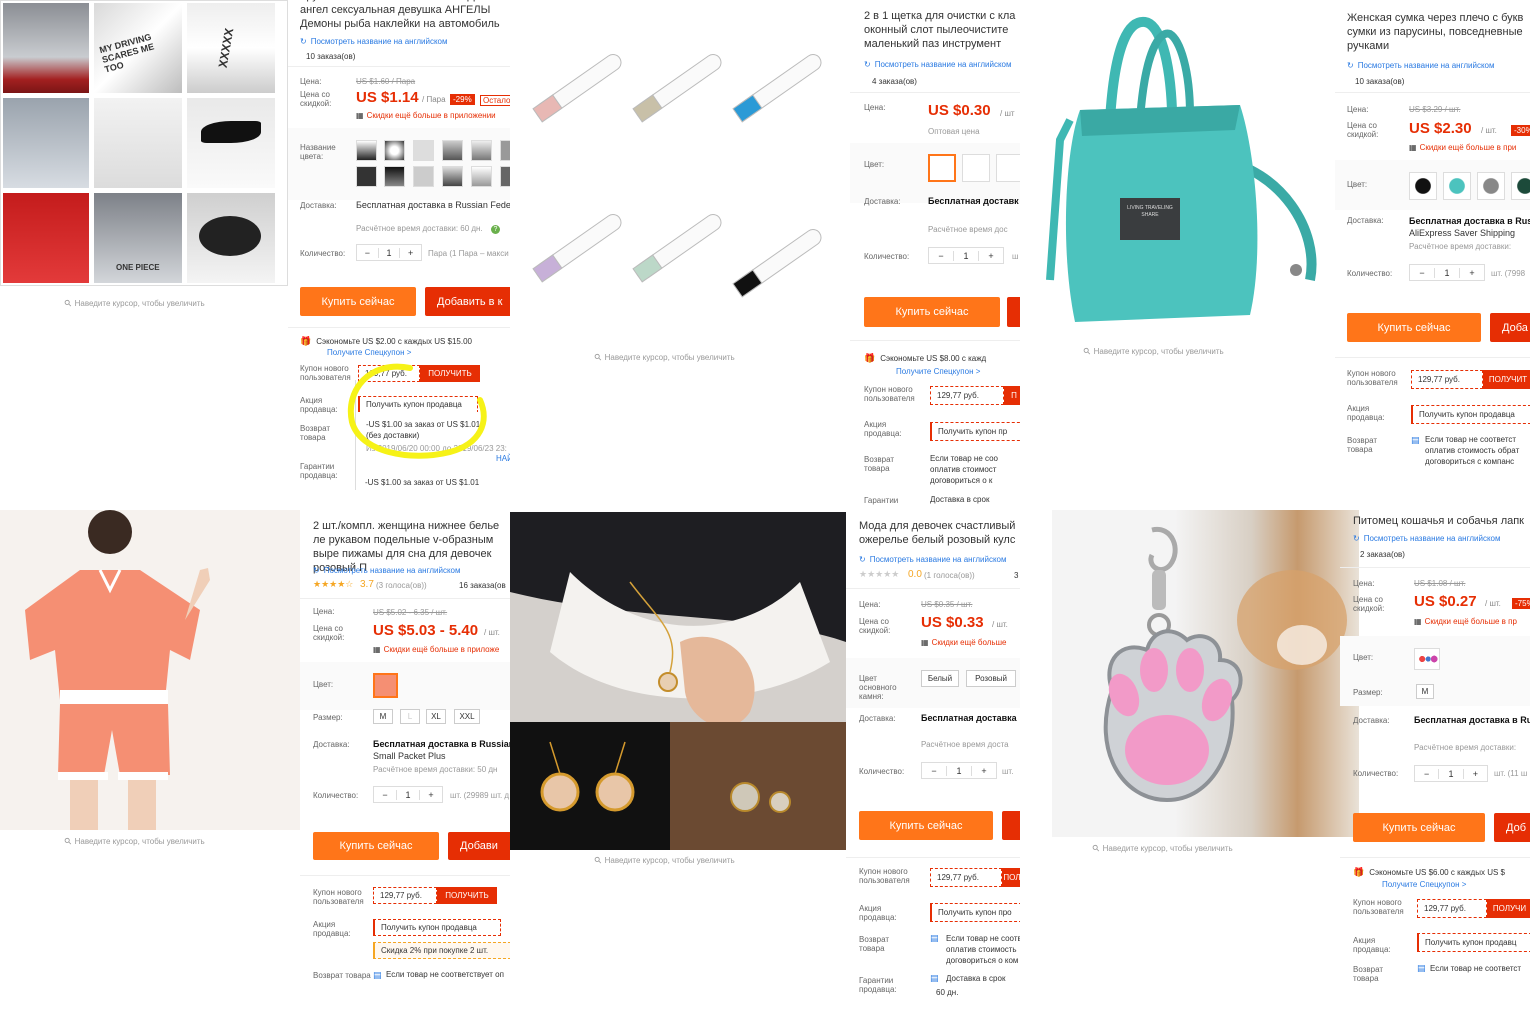 Image resolution: width=1530 pixels, height=1020 pixels. Describe the element at coordinates (1177, 170) in the screenshot. I see `bag-gallery: LIVING TRAVELING SHARE` at that location.